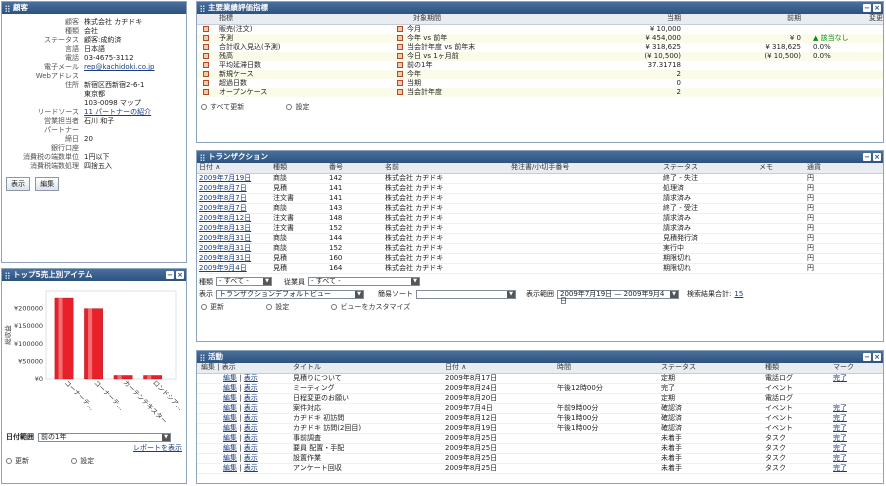  I want to click on tx-col-header: ステータス, so click(709, 168).